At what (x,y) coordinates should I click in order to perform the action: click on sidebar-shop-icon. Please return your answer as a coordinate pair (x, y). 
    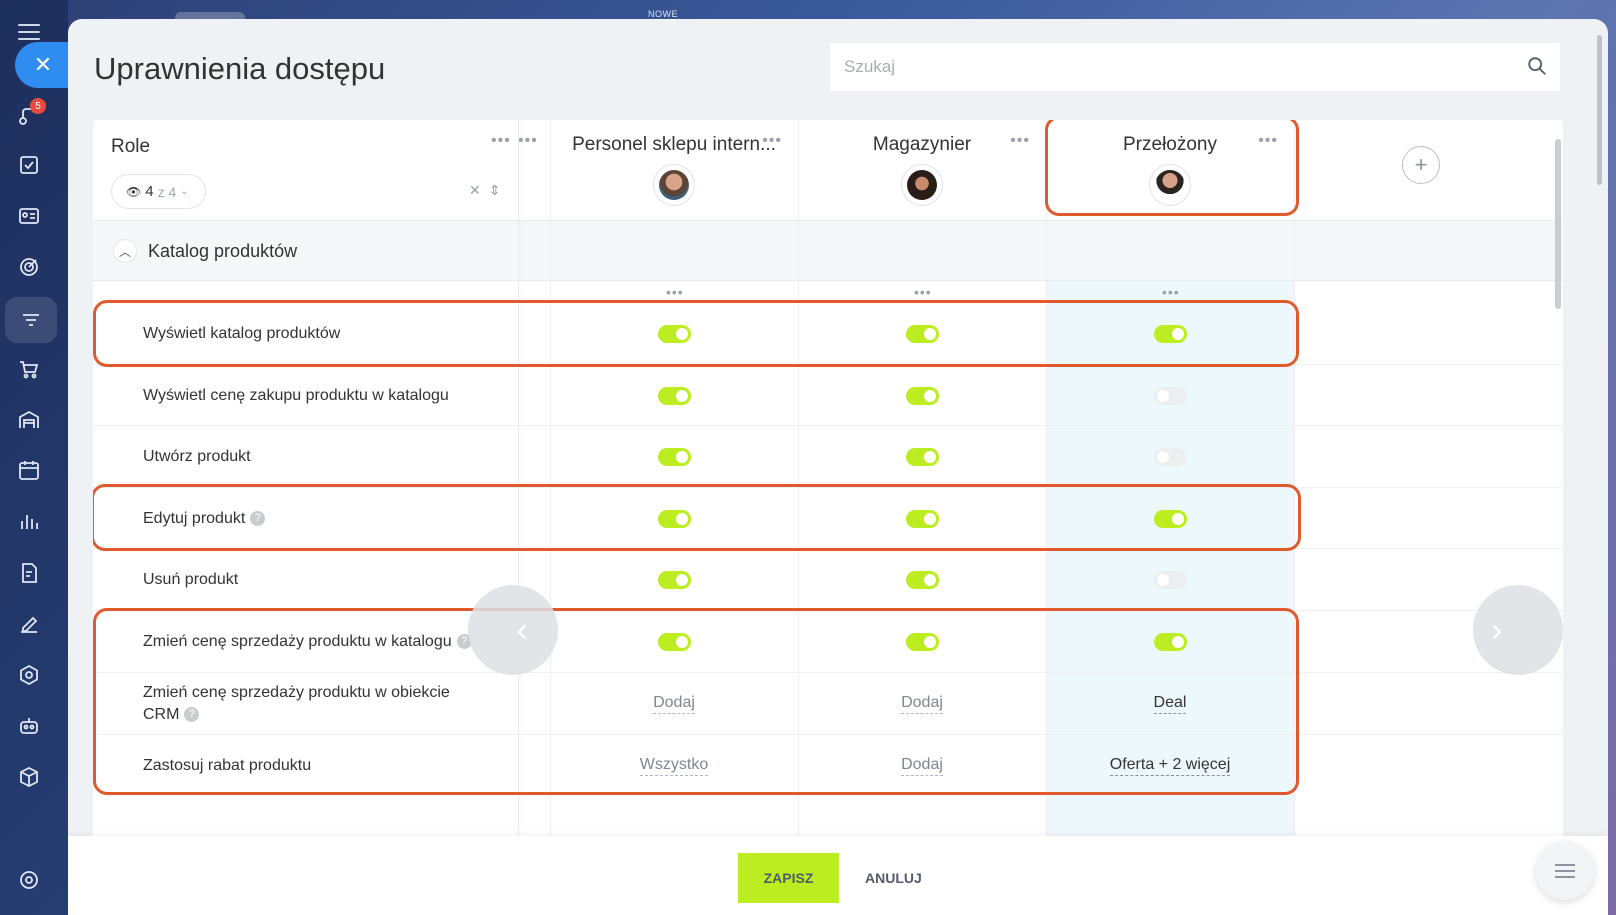
    Looking at the image, I should click on (29, 369).